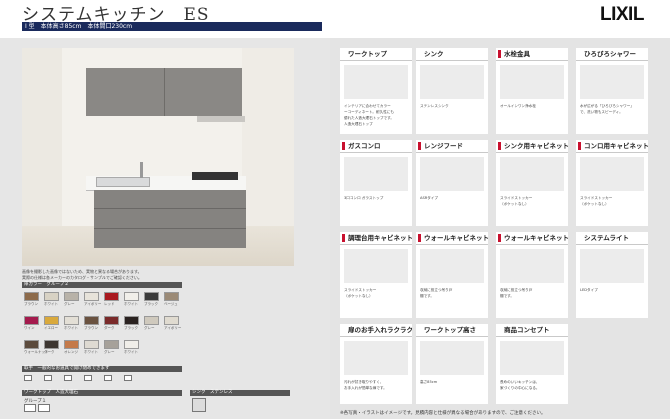 The image size is (670, 419). What do you see at coordinates (589, 290) in the screenshot?
I see `card-text: LEDタイプ` at bounding box center [589, 290].